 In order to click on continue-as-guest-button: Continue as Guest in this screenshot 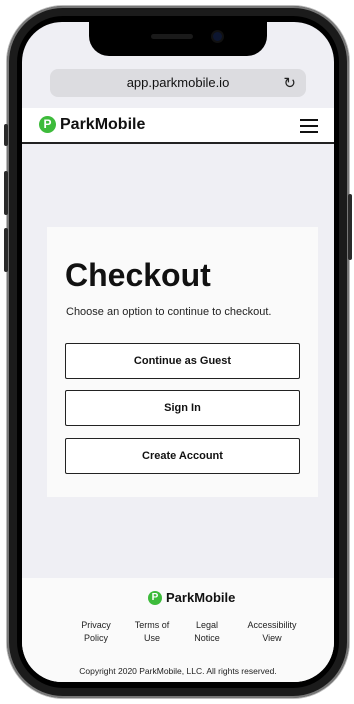, I will do `click(182, 361)`.